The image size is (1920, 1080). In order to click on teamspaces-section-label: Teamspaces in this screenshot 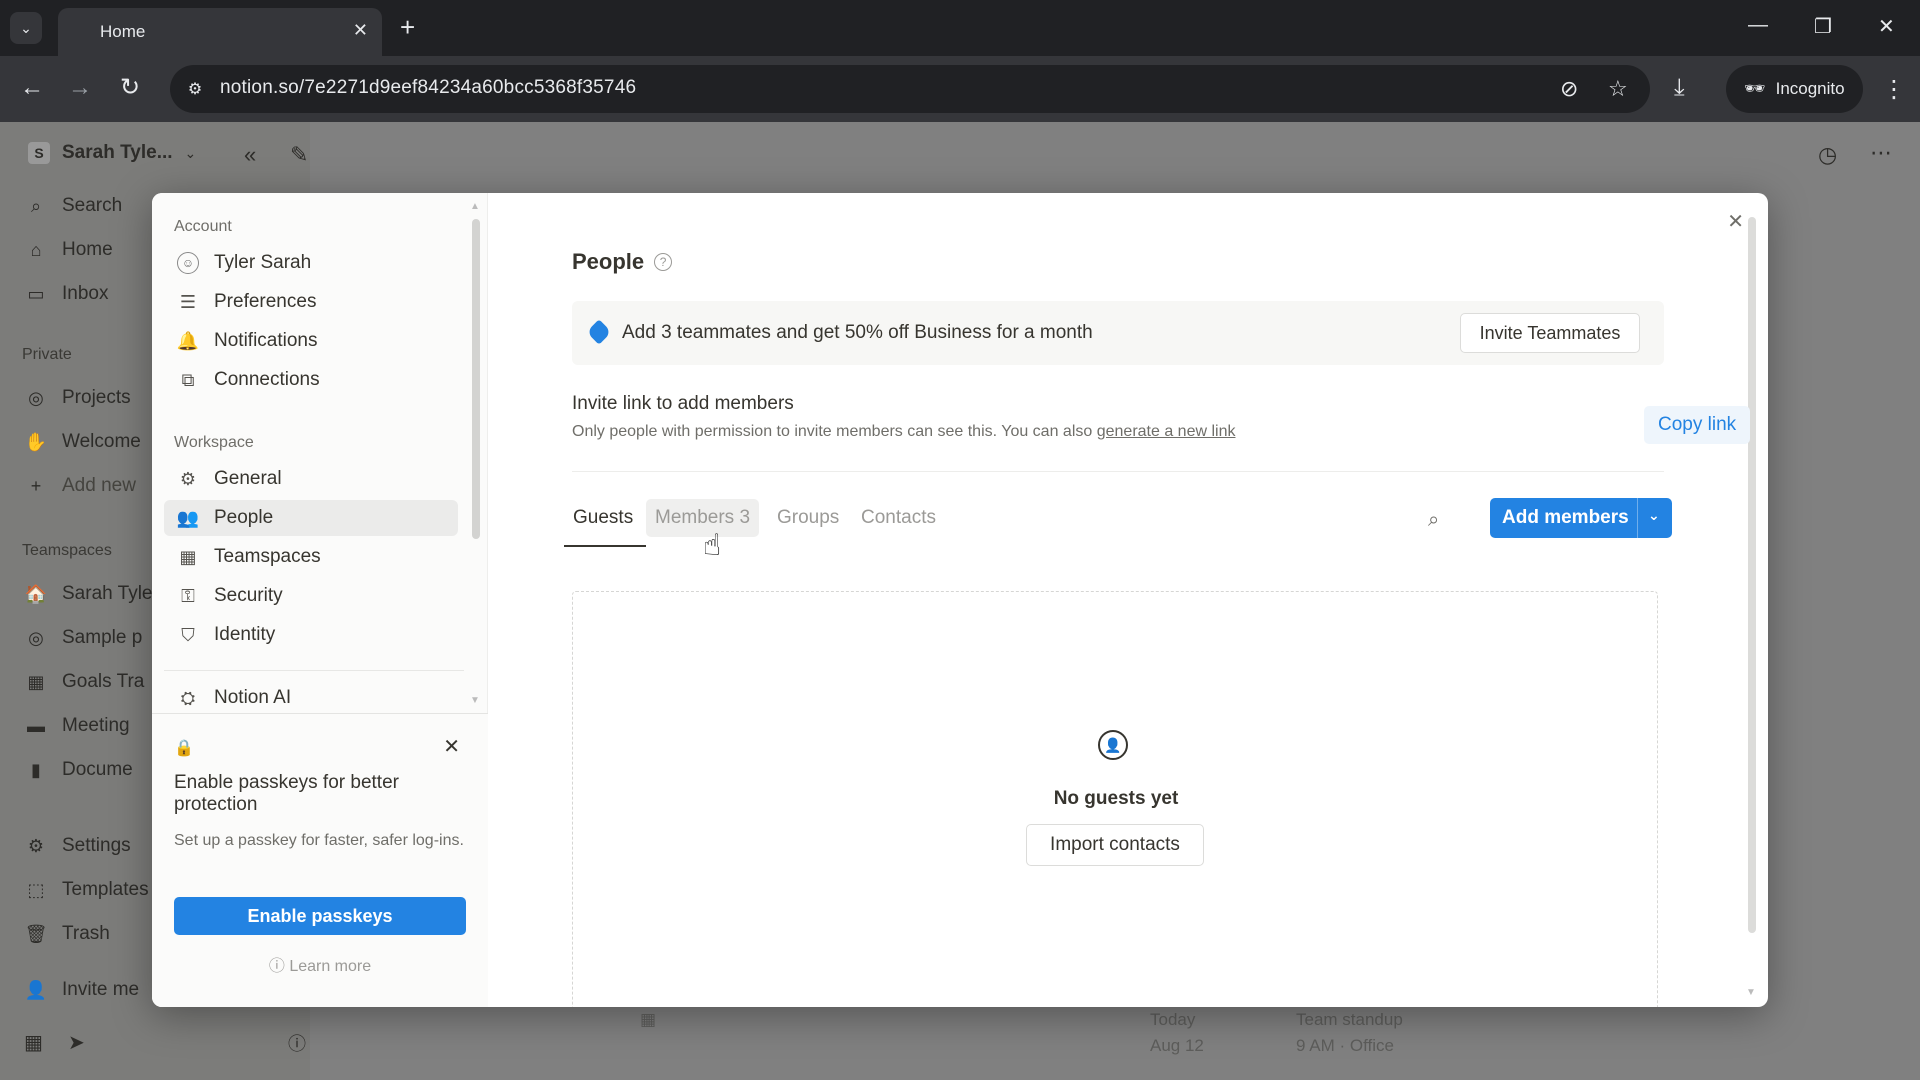, I will do `click(67, 550)`.